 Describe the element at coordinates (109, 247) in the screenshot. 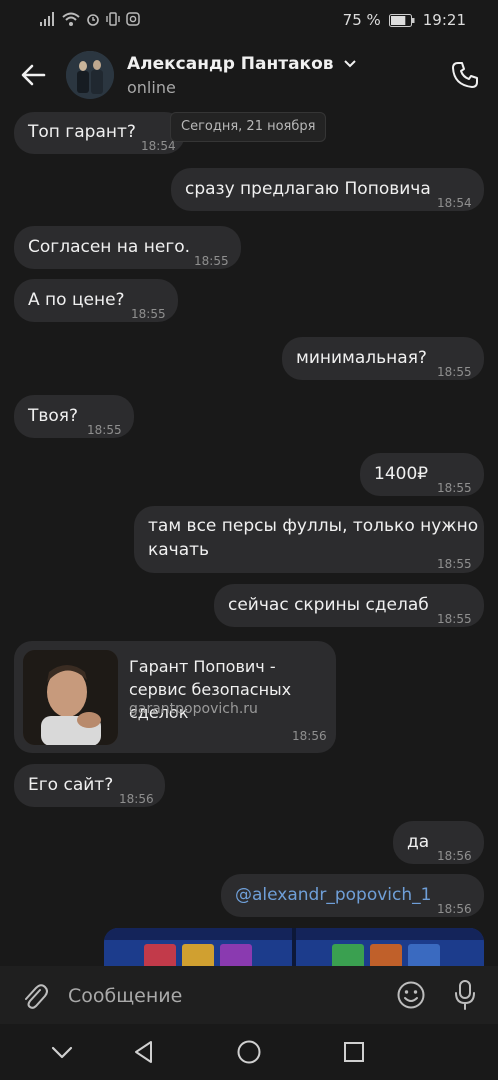

I see `message-text: Согласен на него.` at that location.